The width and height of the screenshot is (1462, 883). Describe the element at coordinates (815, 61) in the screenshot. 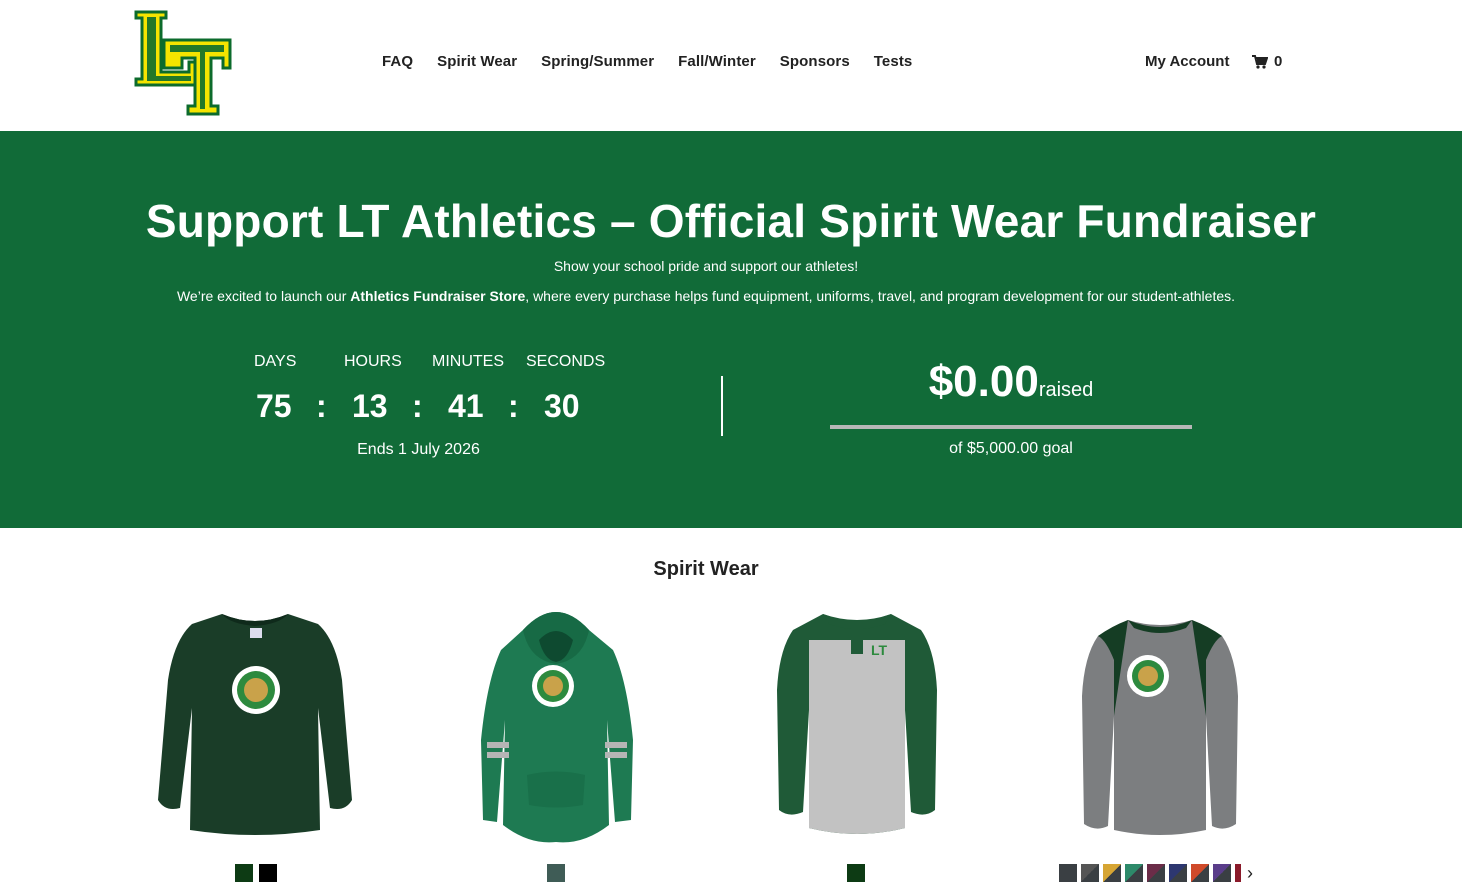

I see `nav-sponsors: Sponsors` at that location.